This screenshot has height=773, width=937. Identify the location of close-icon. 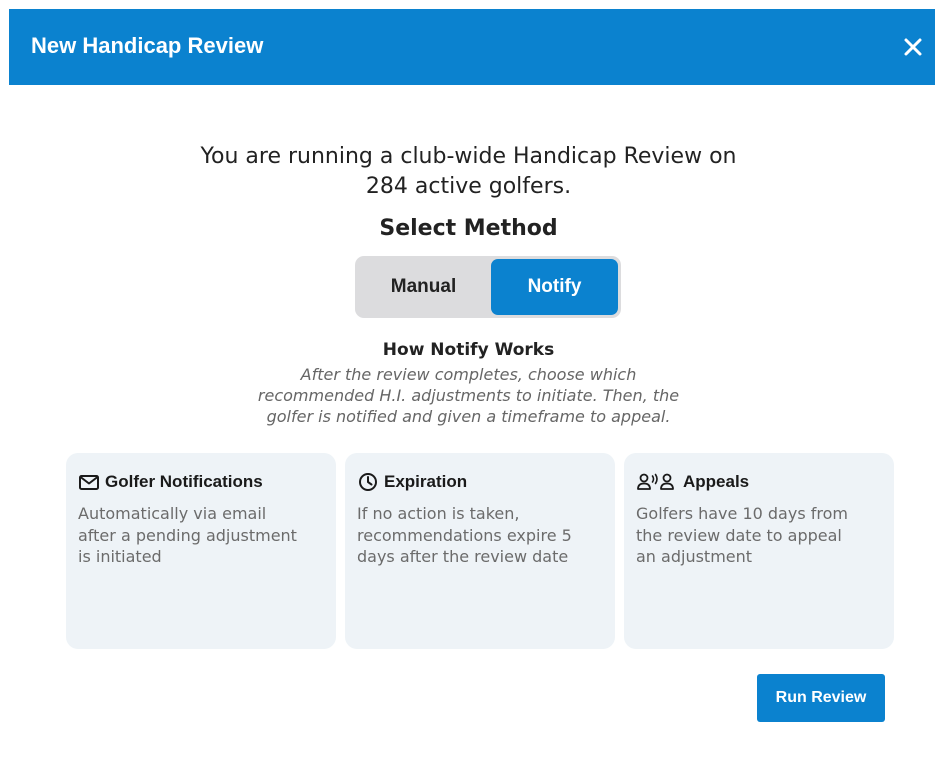
(913, 47).